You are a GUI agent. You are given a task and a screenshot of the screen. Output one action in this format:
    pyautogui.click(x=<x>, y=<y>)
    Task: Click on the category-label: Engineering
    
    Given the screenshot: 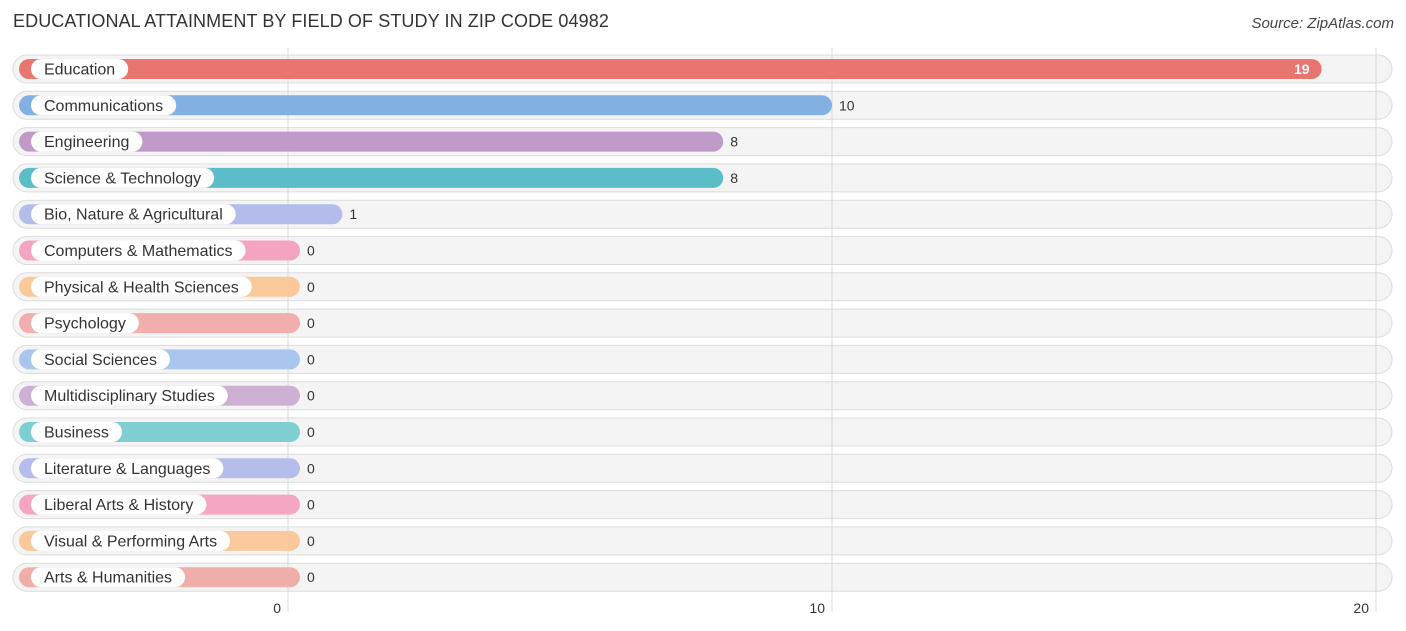 What is the action you would take?
    pyautogui.click(x=86, y=142)
    